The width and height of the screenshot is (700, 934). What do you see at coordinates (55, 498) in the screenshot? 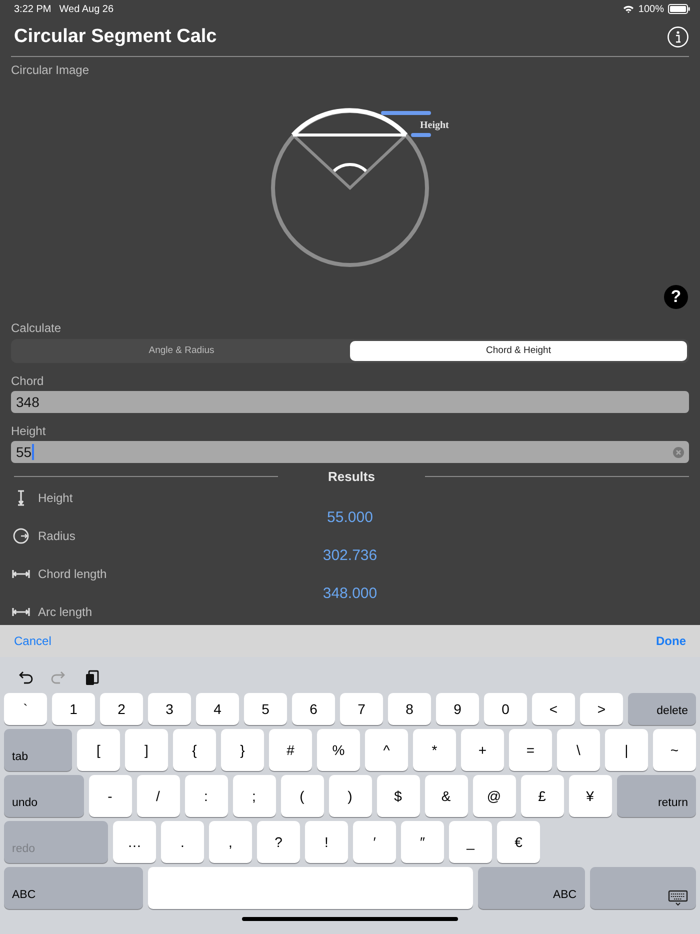
I see `result-label: Height` at bounding box center [55, 498].